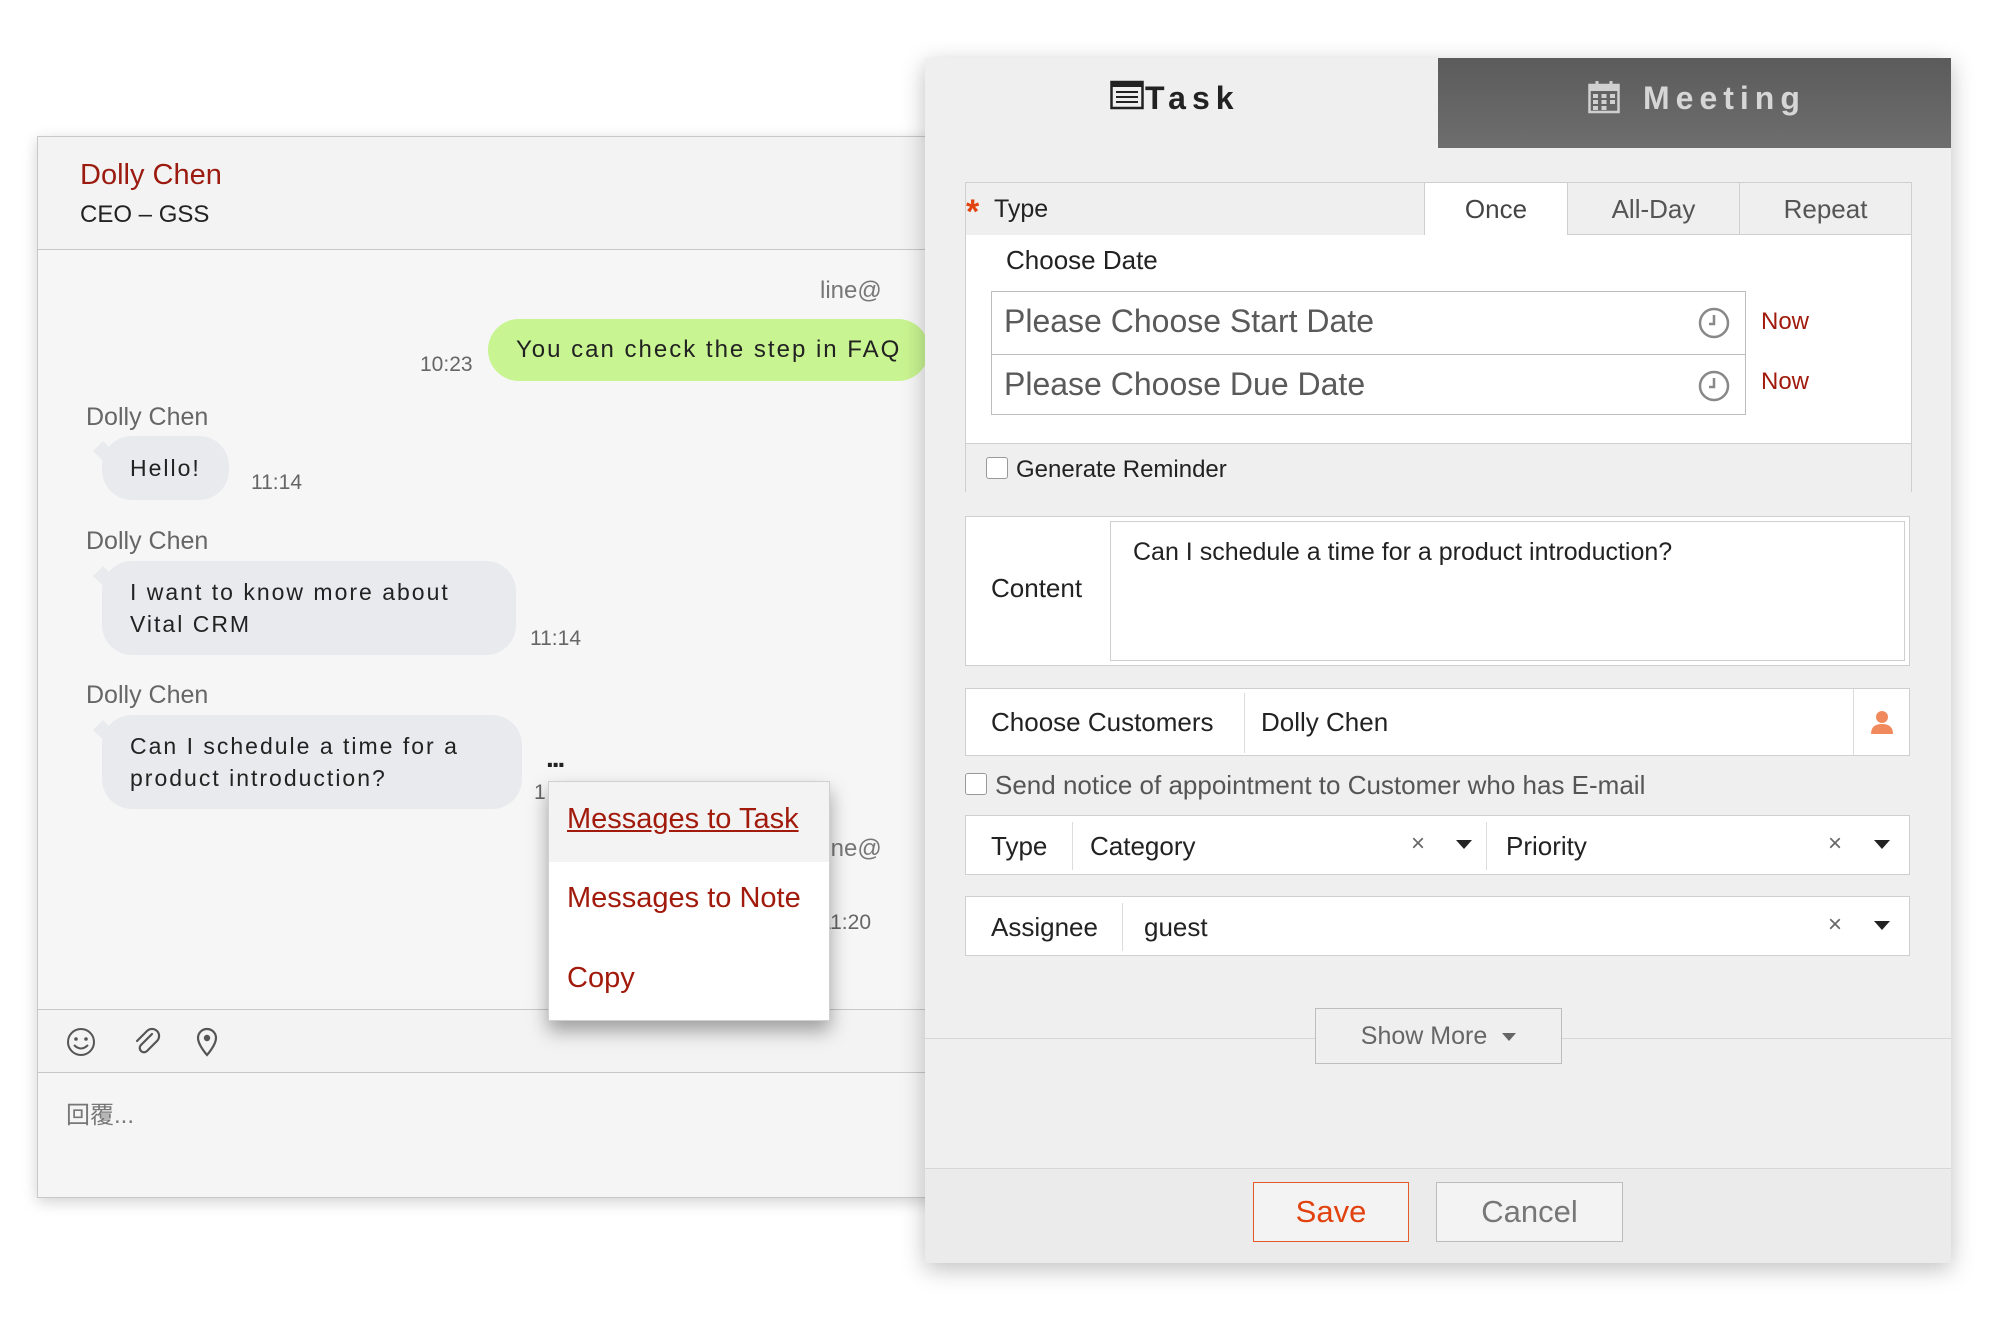 This screenshot has width=1993, height=1329. Describe the element at coordinates (1176, 927) in the screenshot. I see `assignee-select: guest` at that location.